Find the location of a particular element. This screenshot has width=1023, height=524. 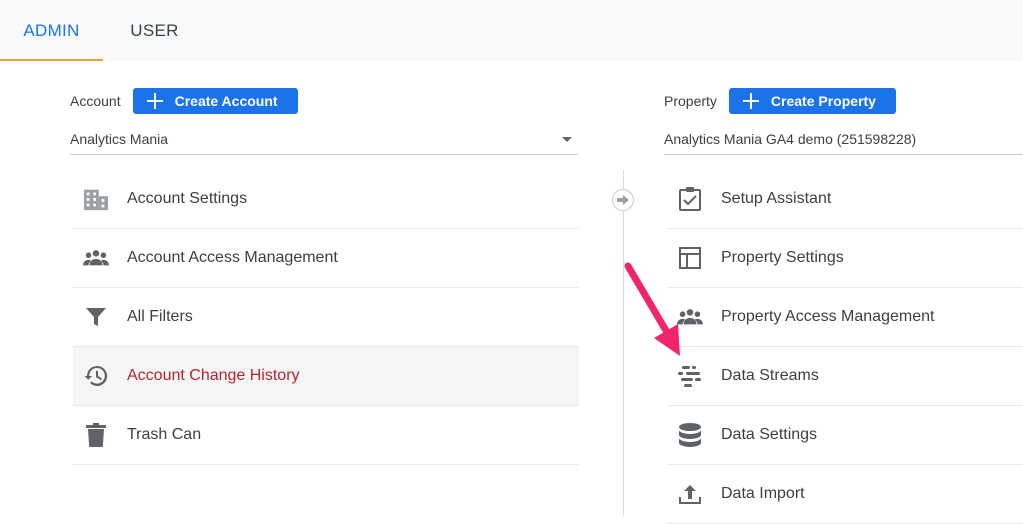

account-settings-item: Account Settings is located at coordinates (326, 199).